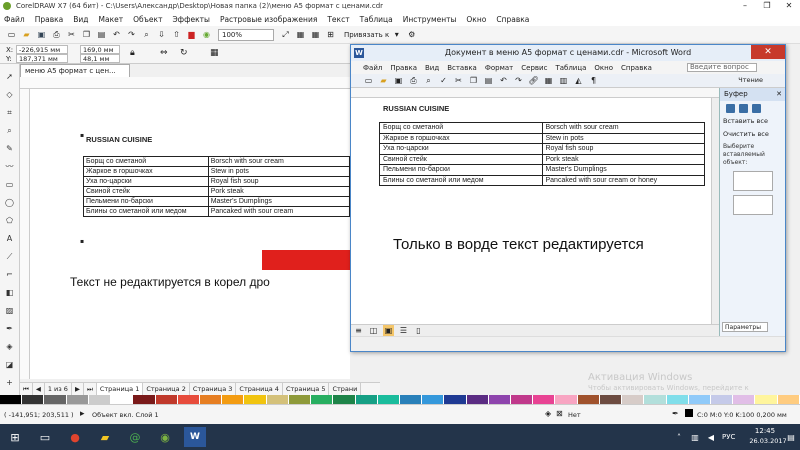  Describe the element at coordinates (752, 134) in the screenshot. I see `clear-all-button: Очистить все` at that location.